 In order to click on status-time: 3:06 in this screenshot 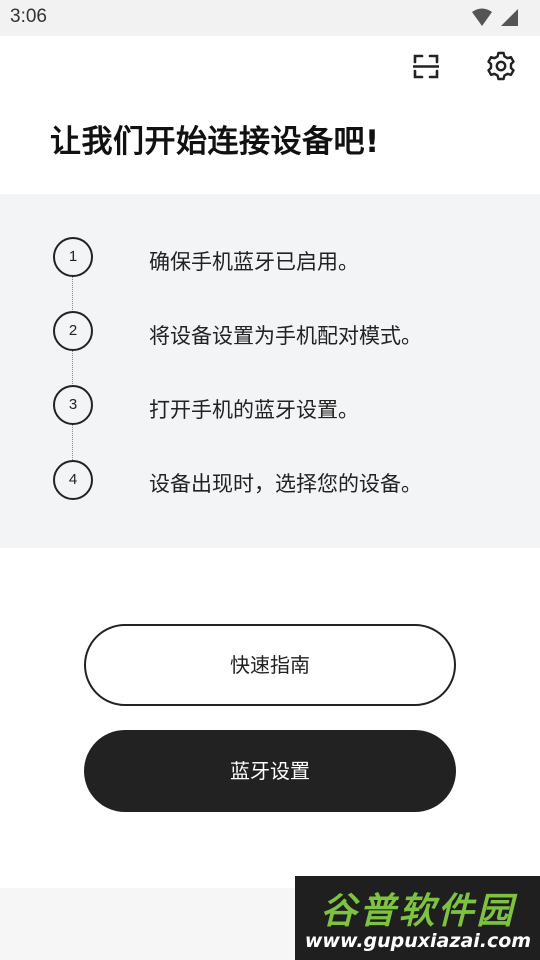, I will do `click(28, 16)`.